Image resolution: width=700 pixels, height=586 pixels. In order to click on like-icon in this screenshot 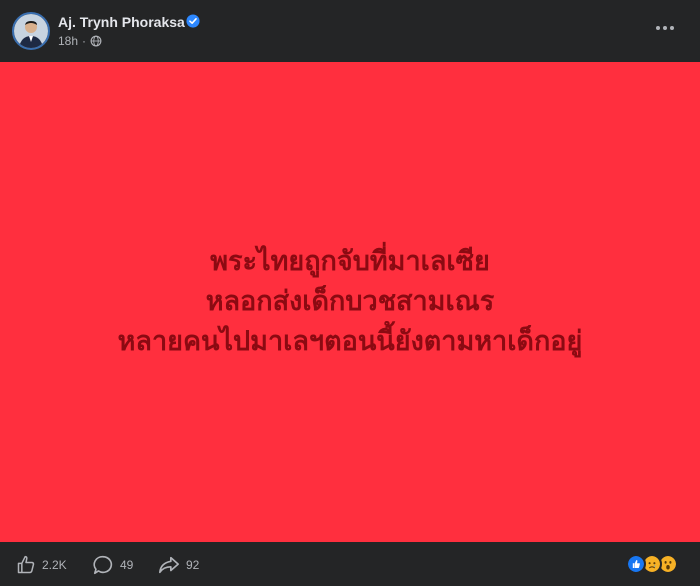, I will do `click(26, 564)`.